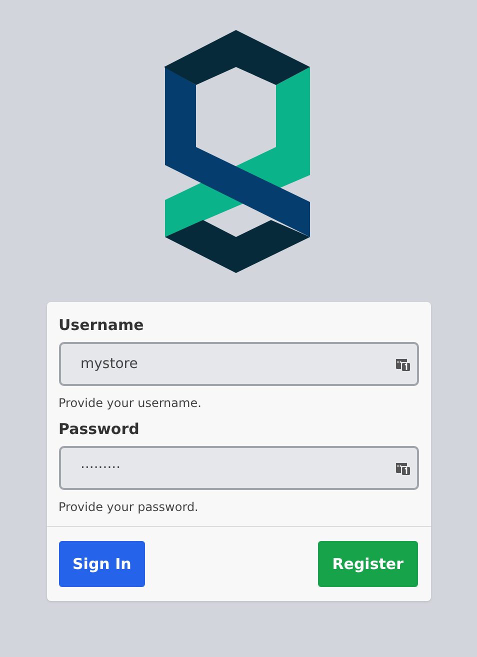 The height and width of the screenshot is (657, 477). I want to click on help-text: Provide your username., so click(130, 403).